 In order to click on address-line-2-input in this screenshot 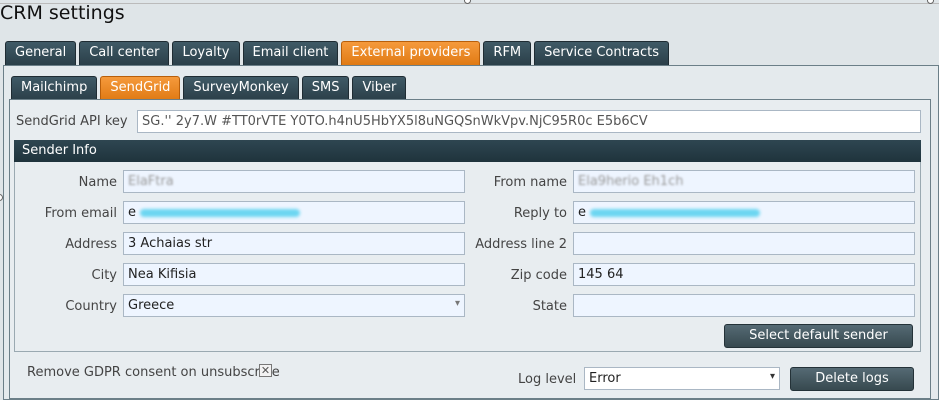, I will do `click(744, 243)`.